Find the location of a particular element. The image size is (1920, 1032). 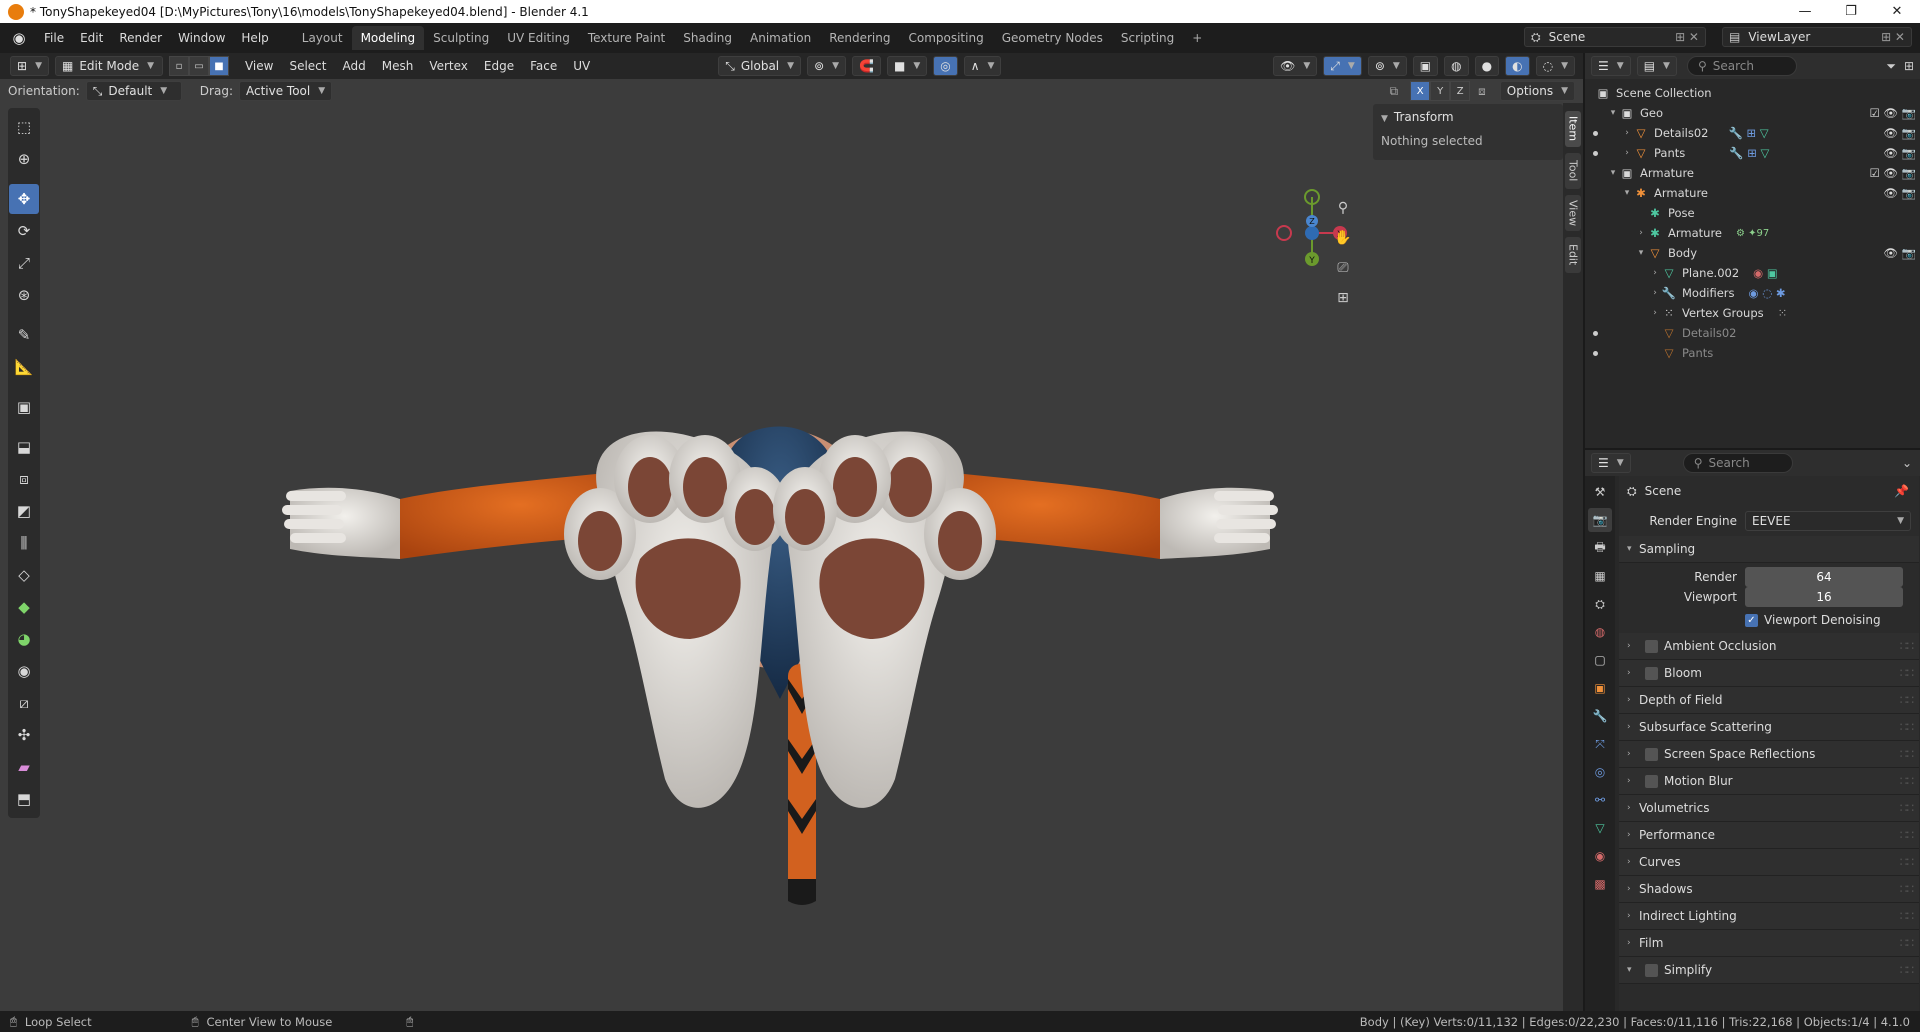

outliner-display-mode: ▤ ▼ is located at coordinates (1656, 66).